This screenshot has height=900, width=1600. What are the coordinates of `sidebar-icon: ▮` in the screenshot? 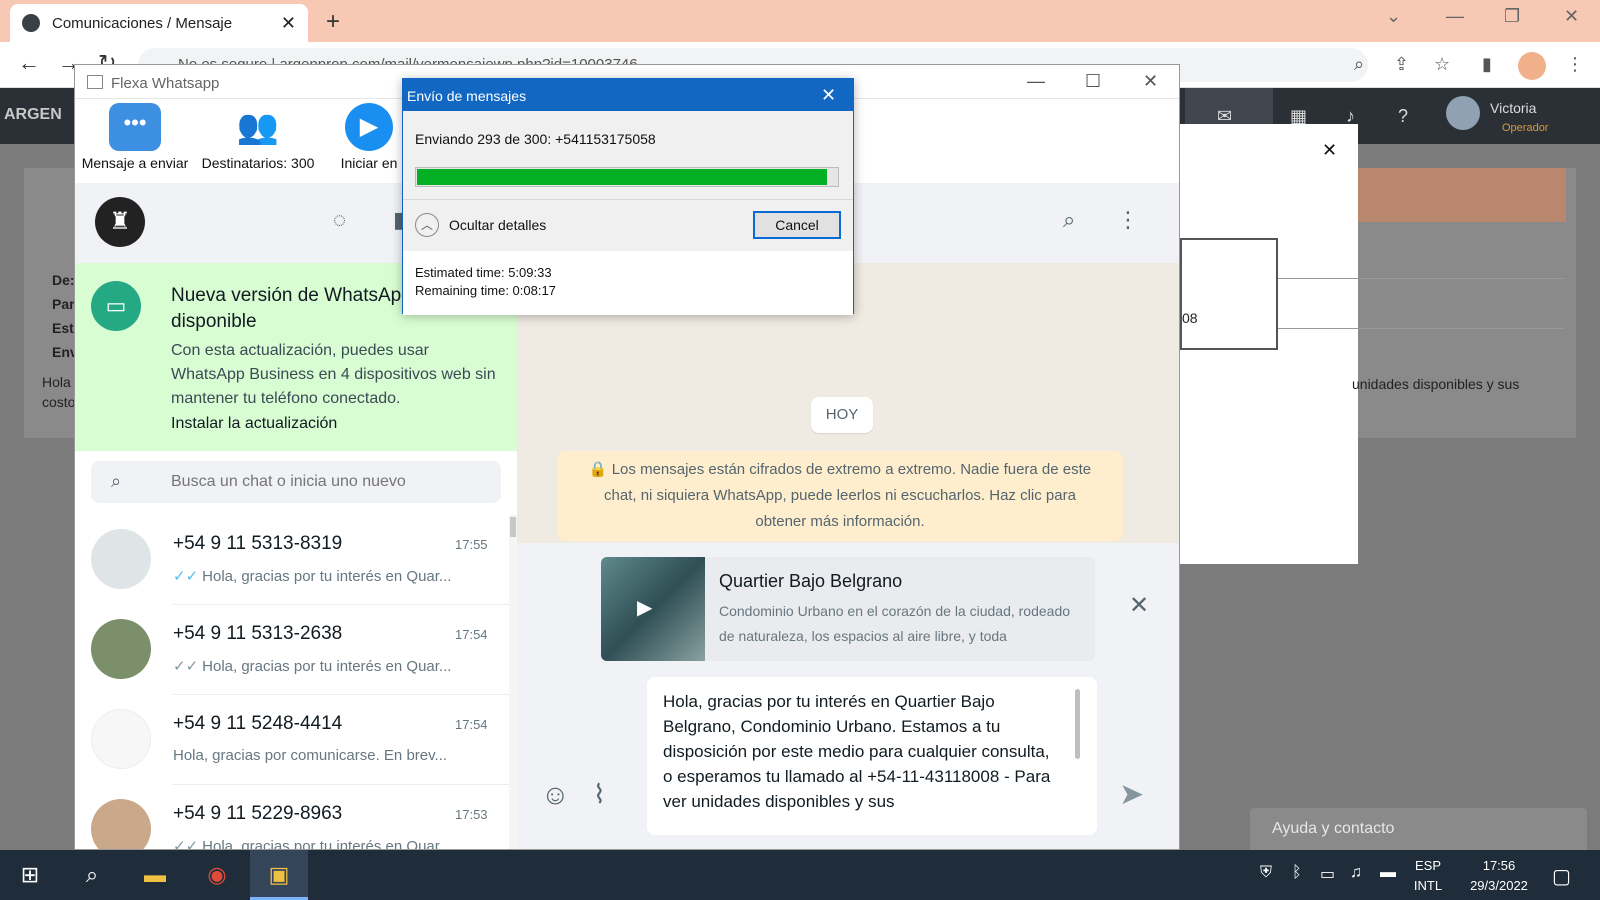 It's located at (1487, 64).